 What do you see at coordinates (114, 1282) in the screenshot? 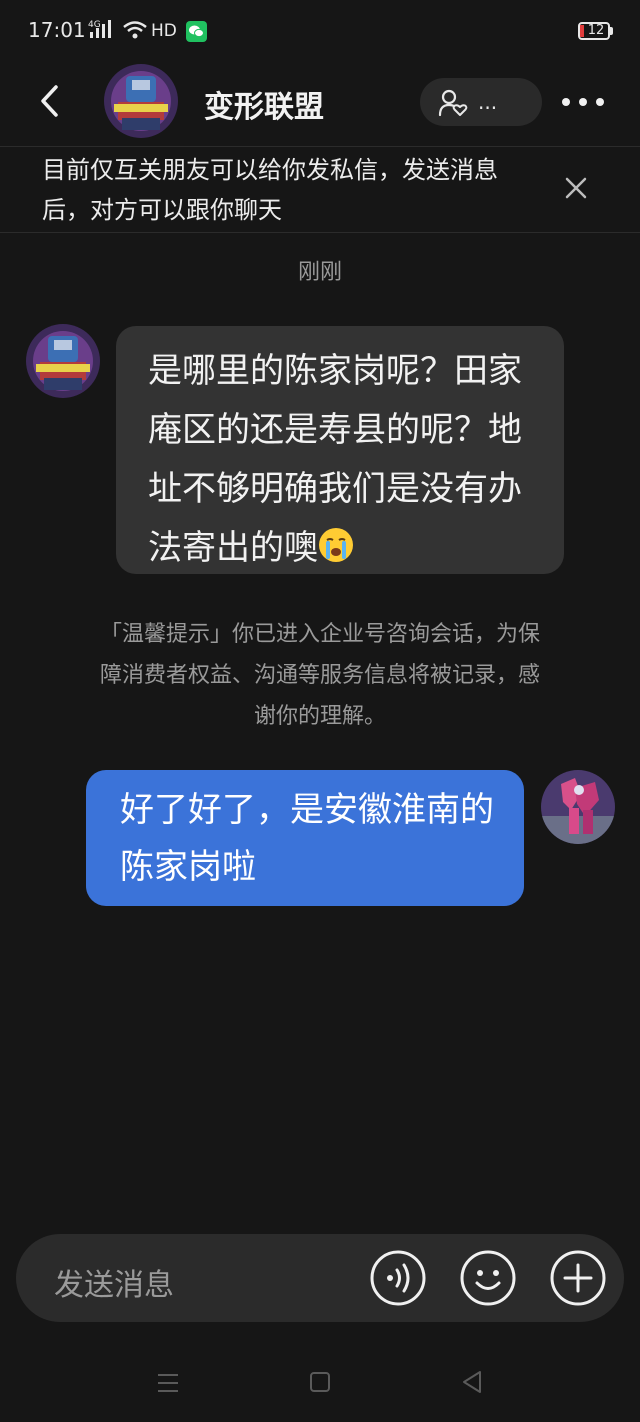
I see `message-input: 发送消息` at bounding box center [114, 1282].